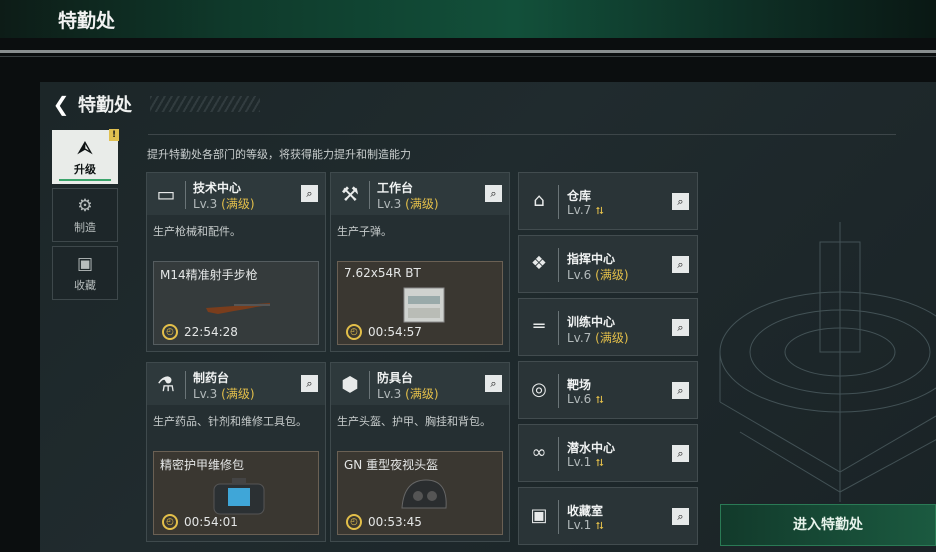 This screenshot has height=552, width=936. I want to click on card-header: ▭ 技术中心 Lv.3 (满级) ⌕, so click(236, 194).